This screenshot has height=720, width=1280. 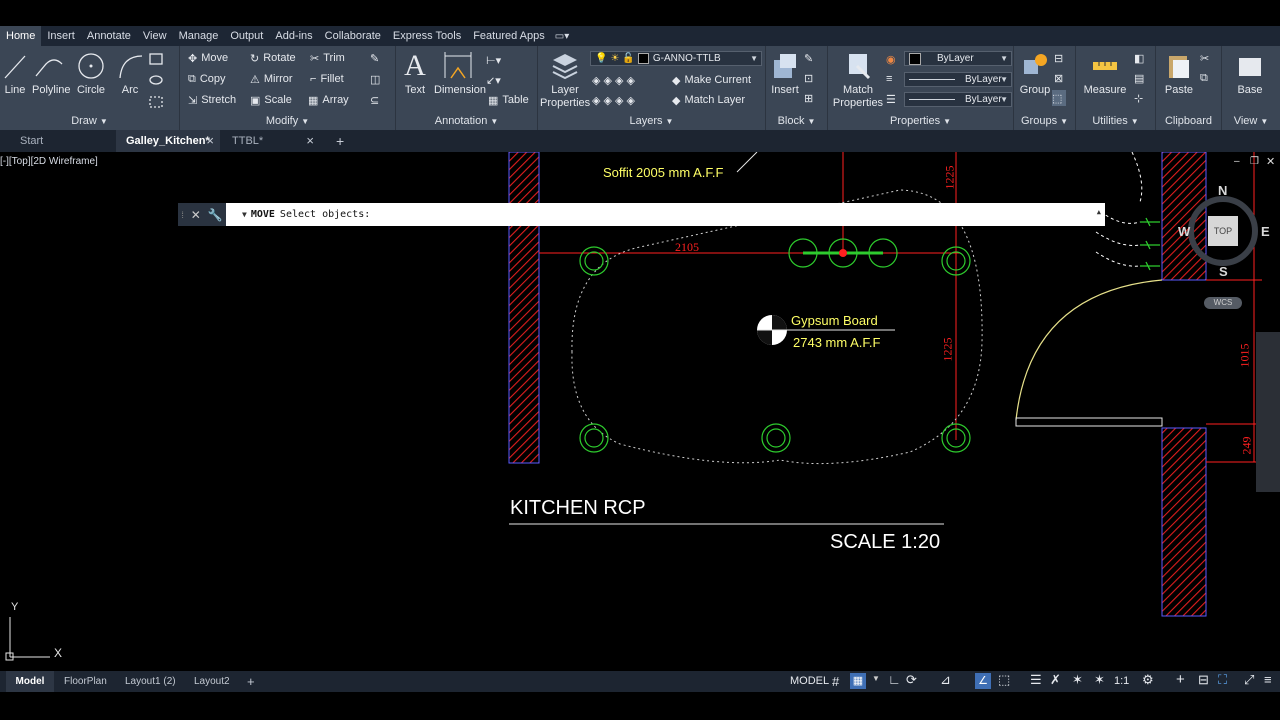 What do you see at coordinates (1141, 78) in the screenshot?
I see `calculator-button: ▤` at bounding box center [1141, 78].